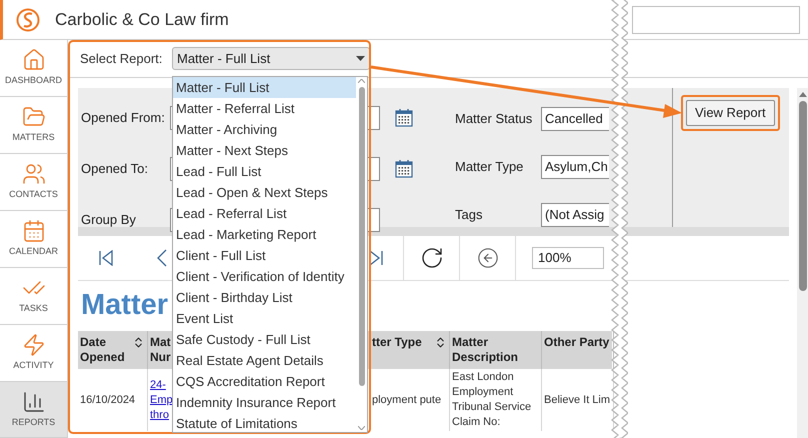  What do you see at coordinates (264, 402) in the screenshot?
I see `dropdown-option: Indemnity Insurance Report` at bounding box center [264, 402].